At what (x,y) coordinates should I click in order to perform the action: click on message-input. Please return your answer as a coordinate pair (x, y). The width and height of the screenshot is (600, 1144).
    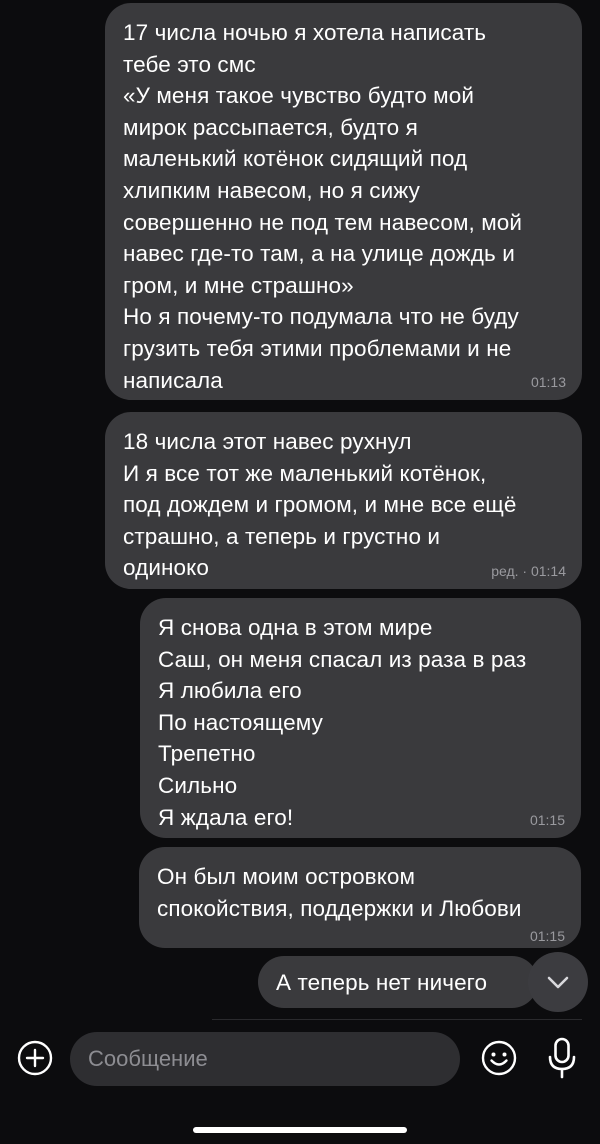
    Looking at the image, I should click on (265, 1059).